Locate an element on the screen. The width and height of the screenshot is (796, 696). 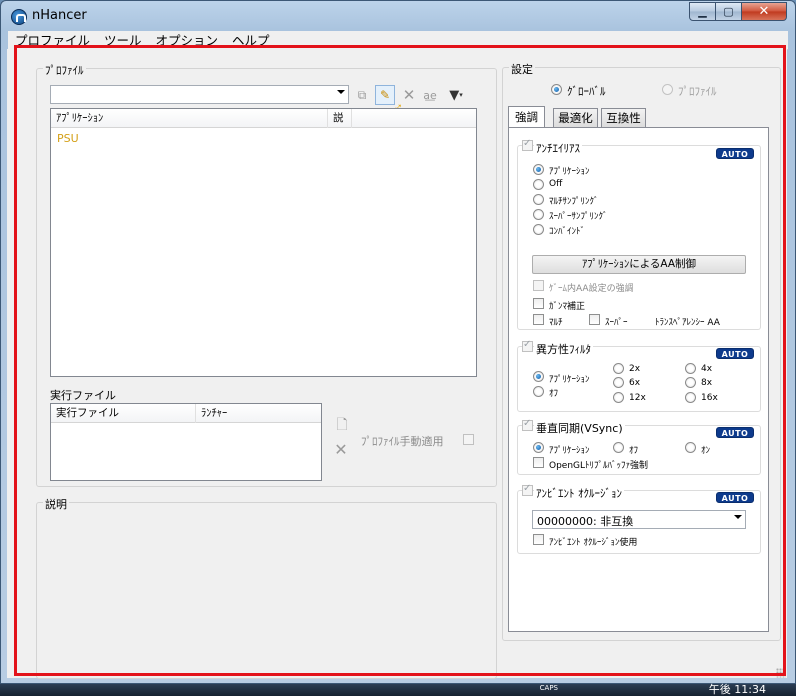
scope-global-radio is located at coordinates (556, 89).